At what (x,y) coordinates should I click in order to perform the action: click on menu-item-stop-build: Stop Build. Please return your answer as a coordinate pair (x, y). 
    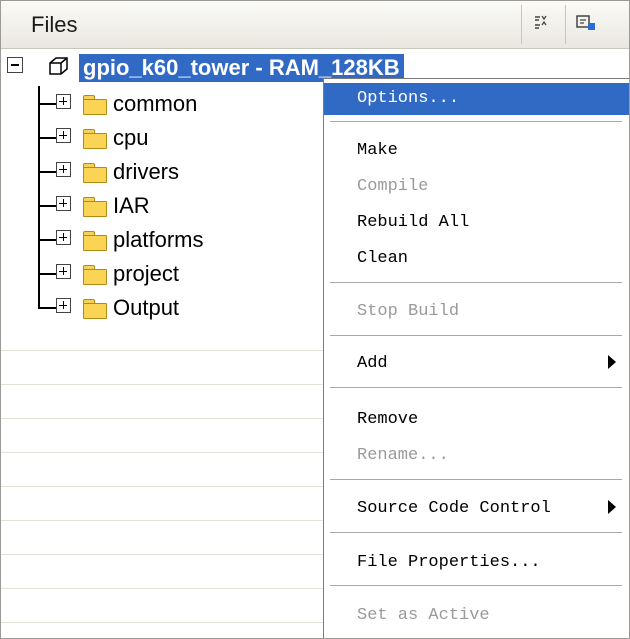
    Looking at the image, I should click on (476, 312).